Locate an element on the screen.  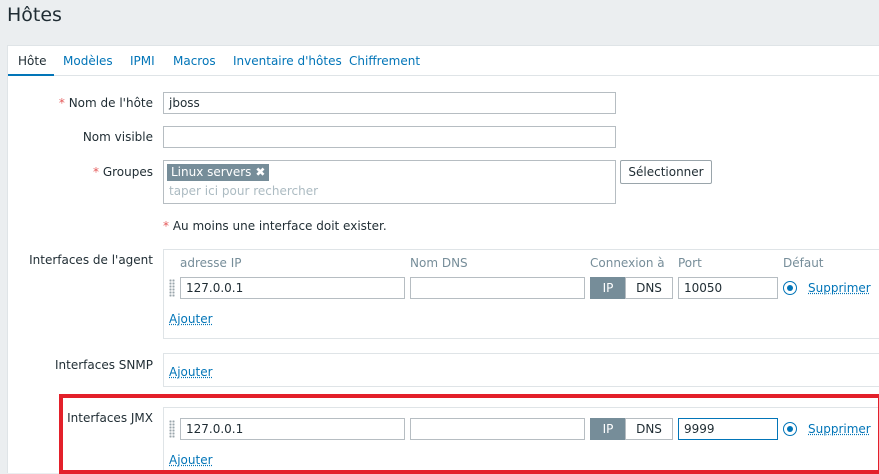
agent-remove-link: Supprimer is located at coordinates (839, 288).